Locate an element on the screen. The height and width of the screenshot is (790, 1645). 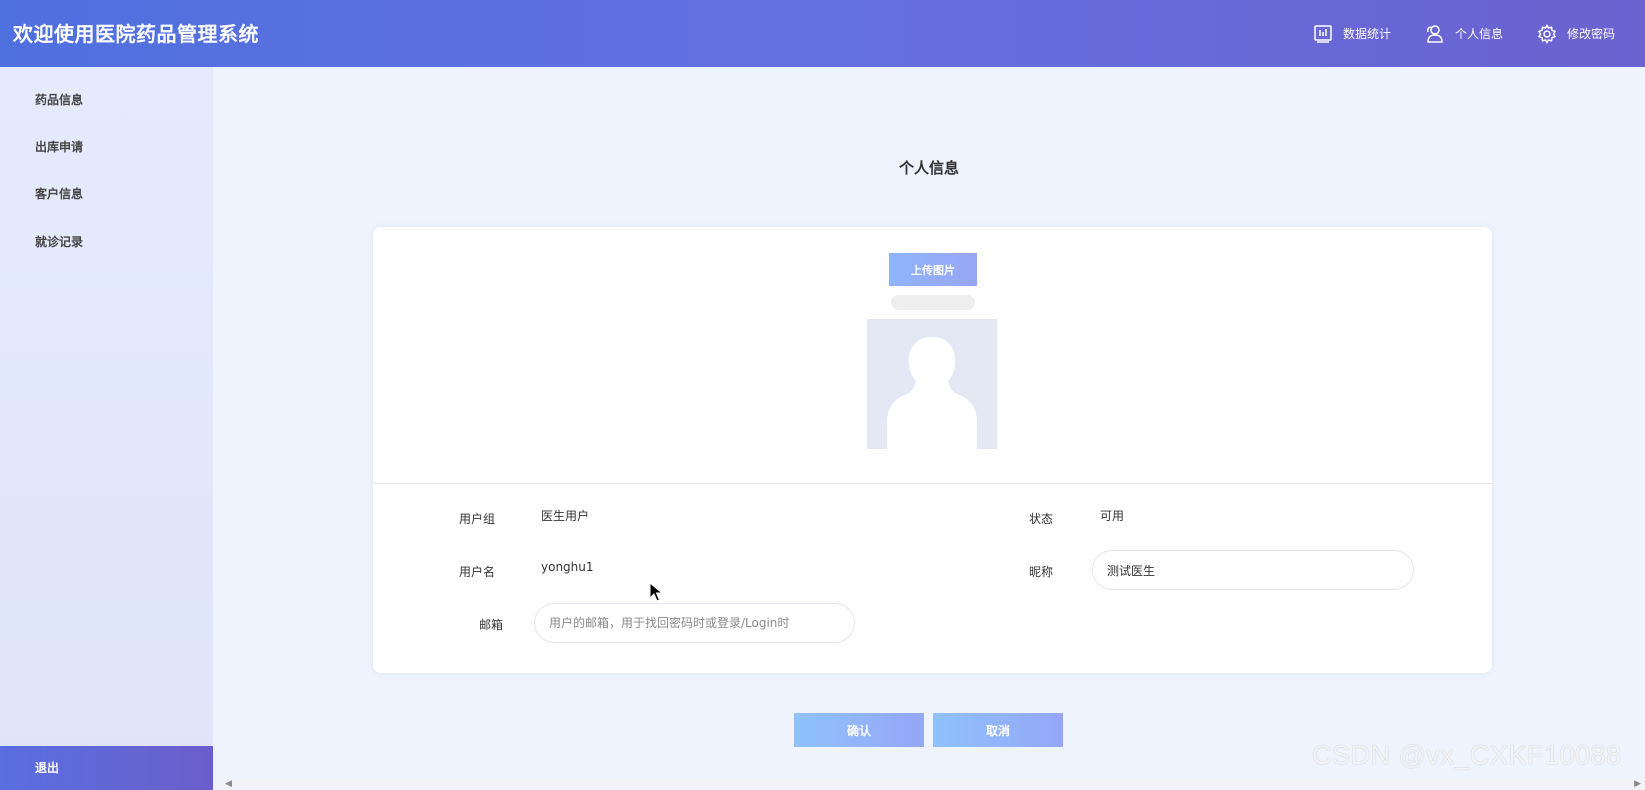
upload-progress is located at coordinates (933, 302).